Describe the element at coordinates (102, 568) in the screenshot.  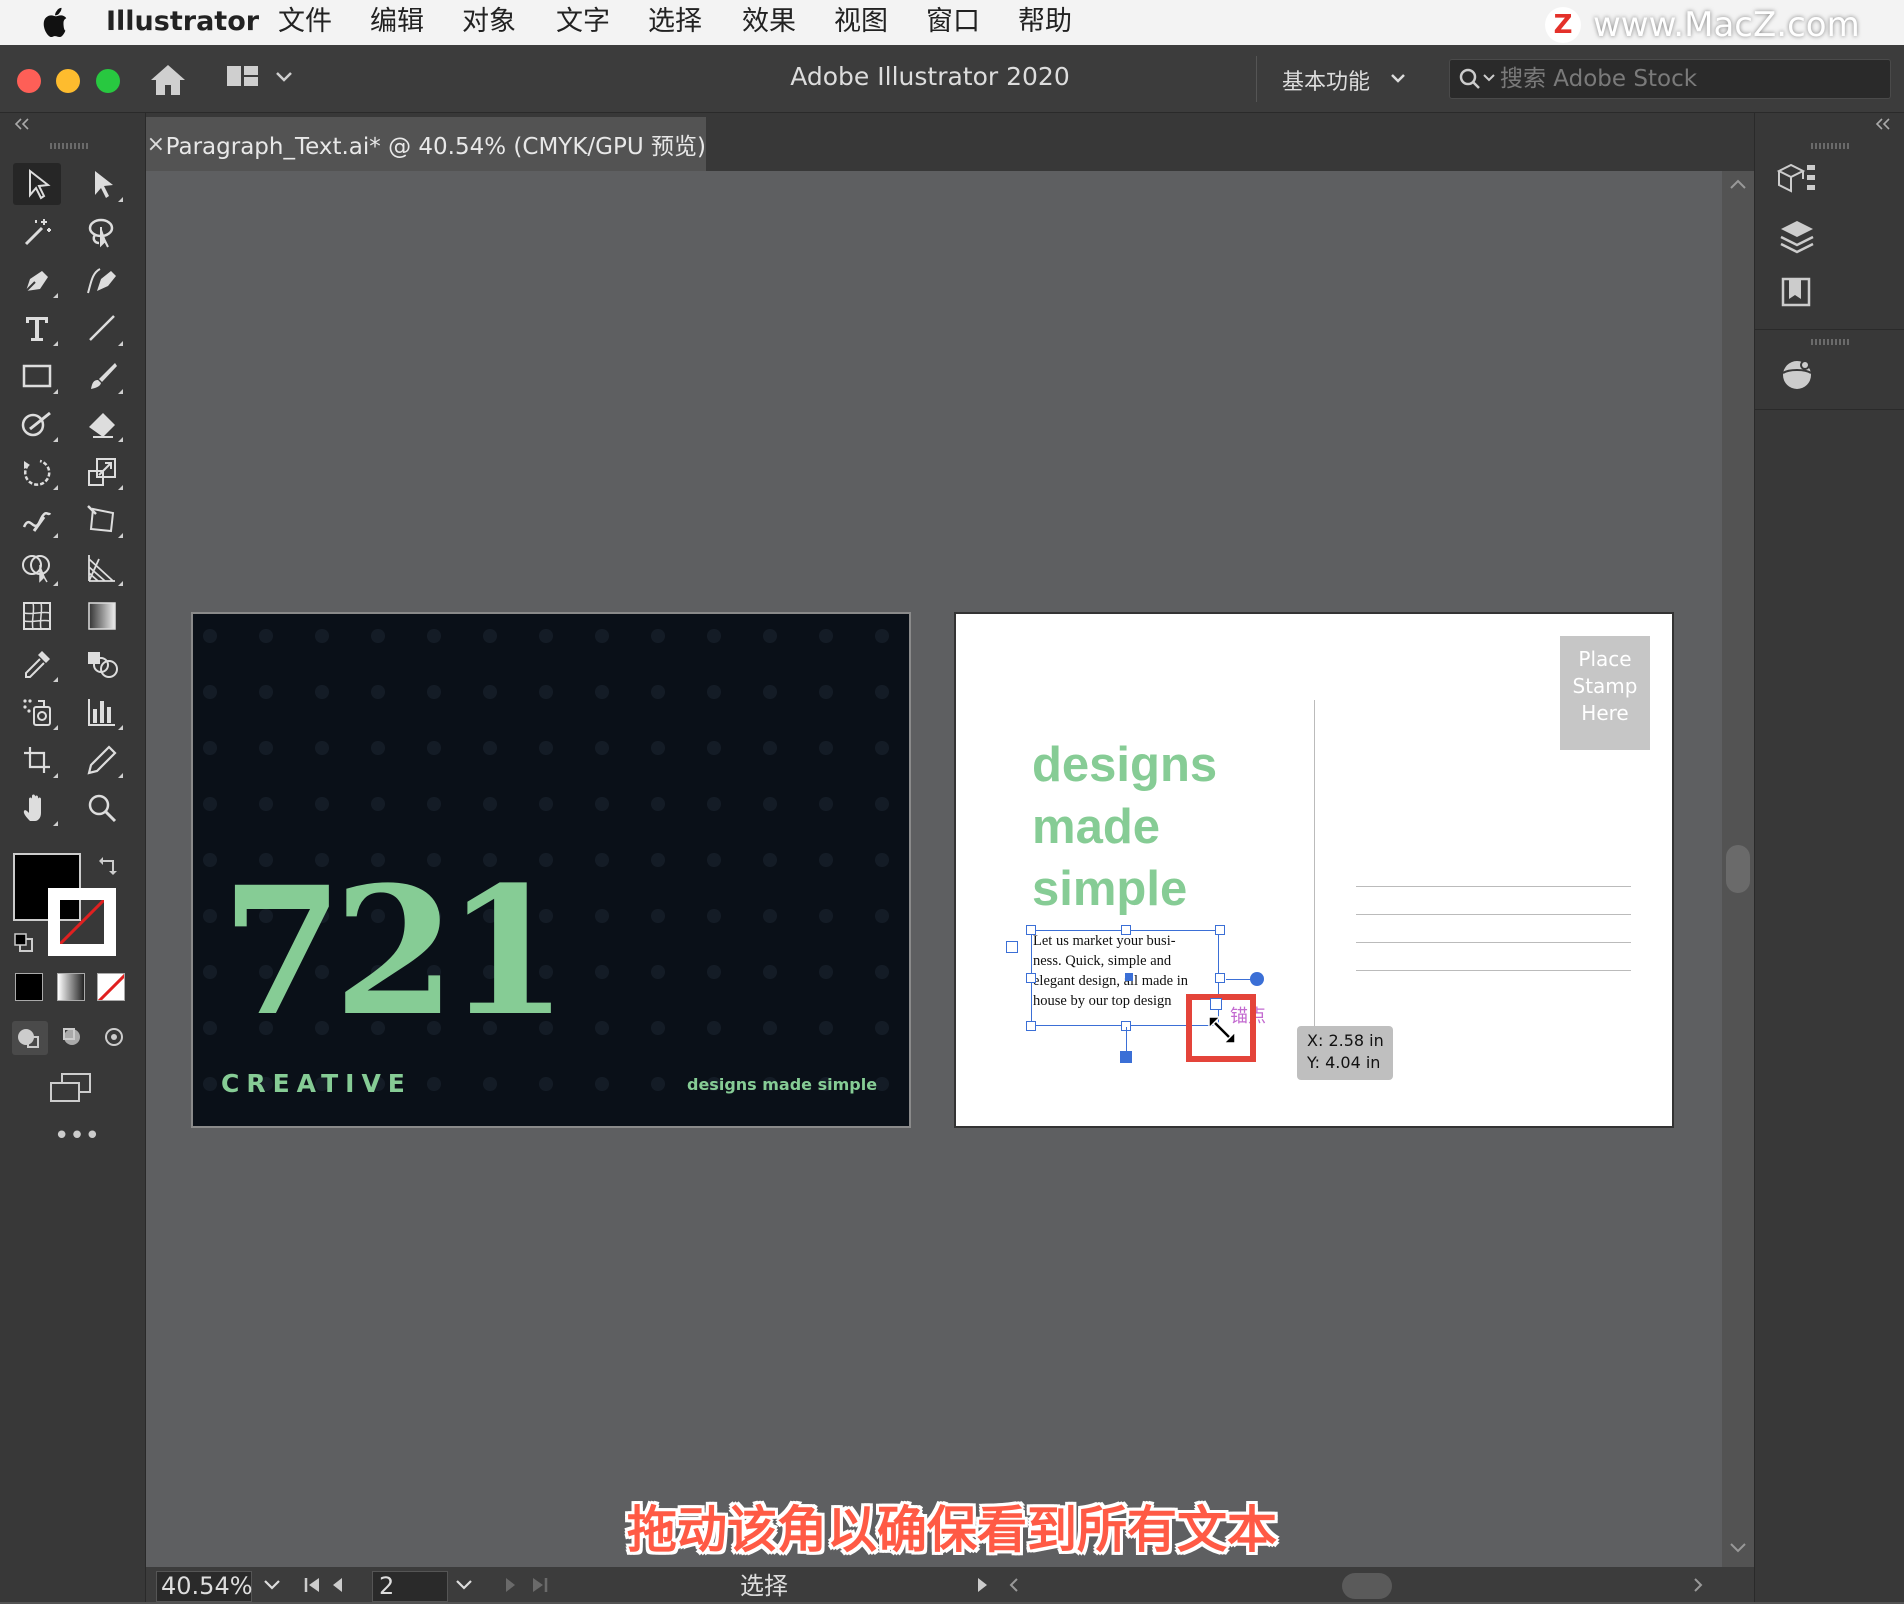
I see `perspective-grid-tool` at that location.